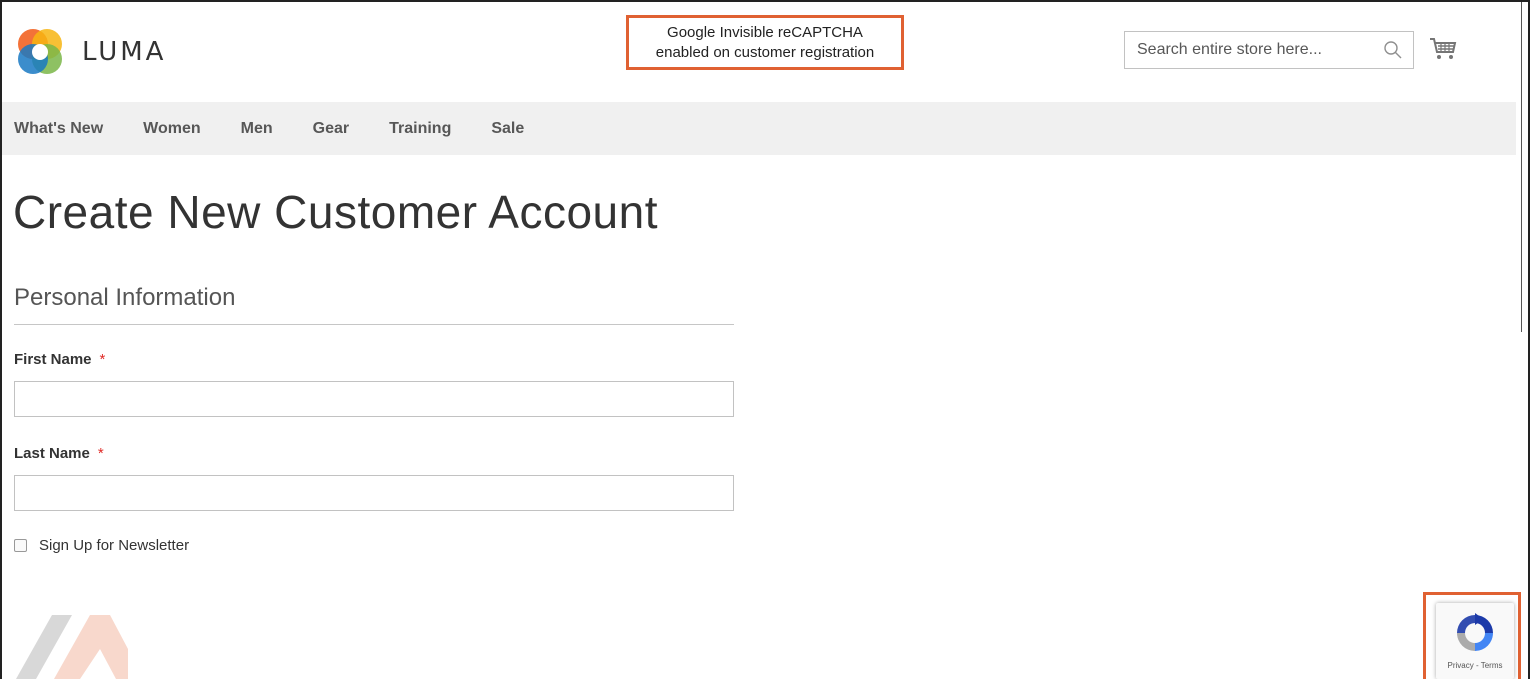  Describe the element at coordinates (20, 545) in the screenshot. I see `newsletter-checkbox` at that location.